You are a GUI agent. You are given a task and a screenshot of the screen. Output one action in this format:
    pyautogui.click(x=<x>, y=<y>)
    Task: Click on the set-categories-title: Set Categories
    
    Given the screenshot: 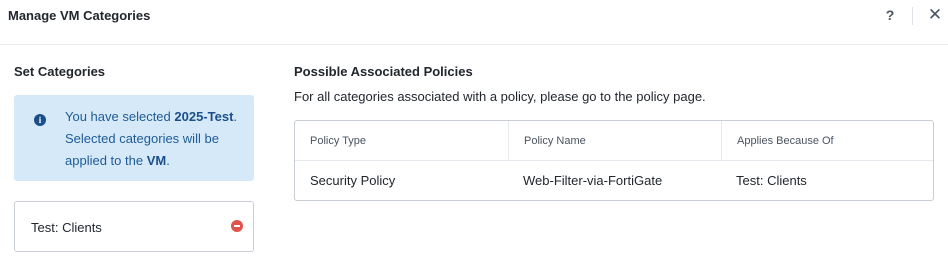 What is the action you would take?
    pyautogui.click(x=60, y=71)
    